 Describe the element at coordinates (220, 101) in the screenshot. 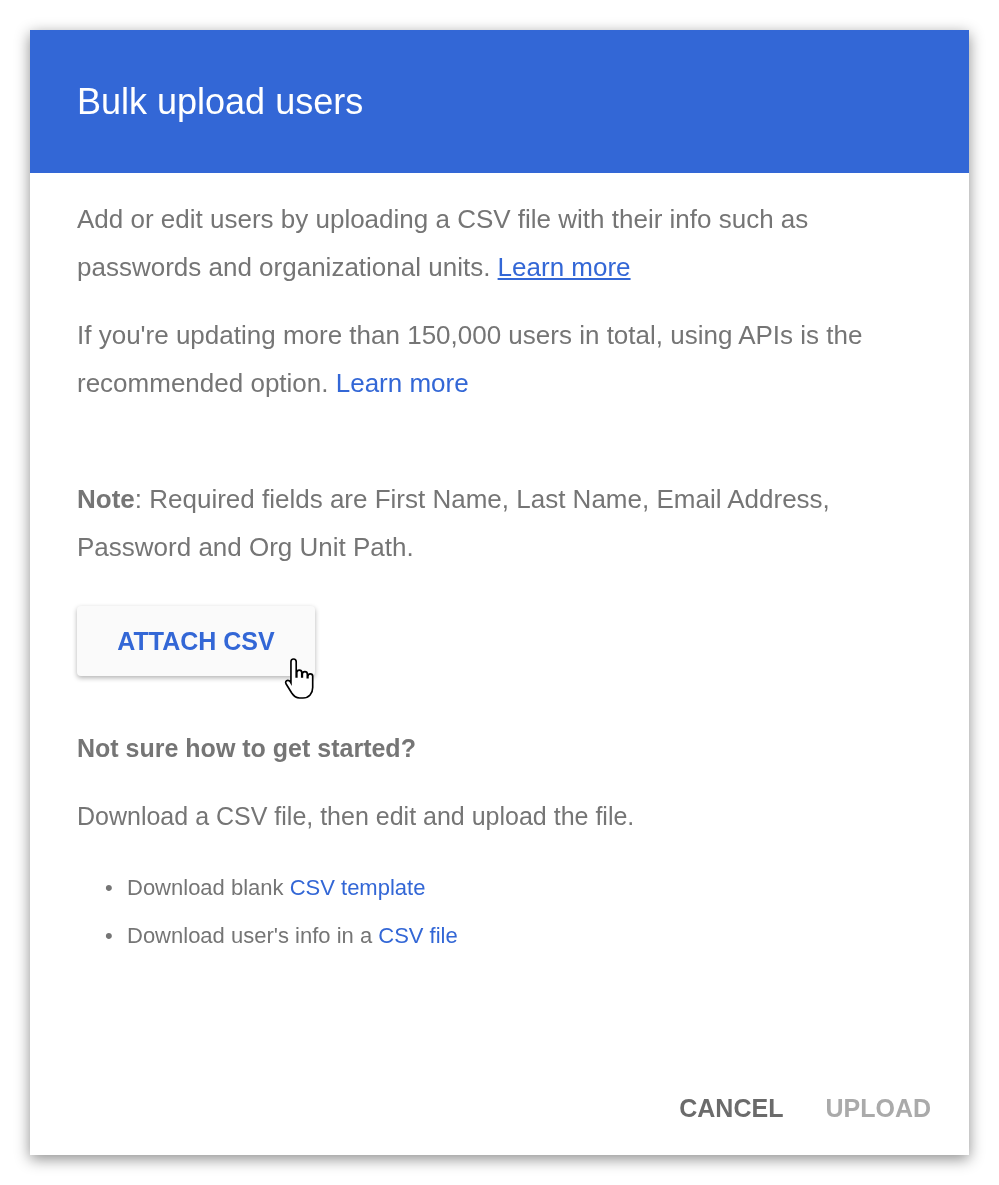

I see `dialog-title: Bulk upload users` at that location.